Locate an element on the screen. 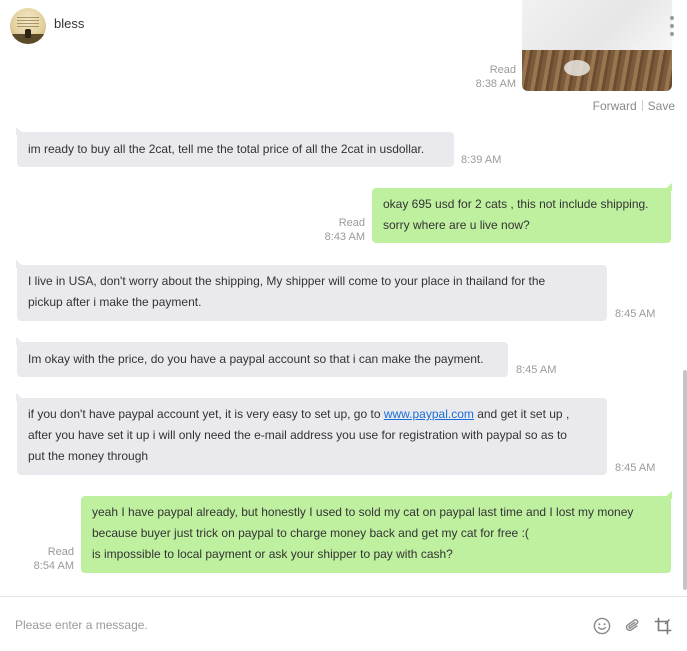  message-time: 8:39 AM is located at coordinates (481, 160).